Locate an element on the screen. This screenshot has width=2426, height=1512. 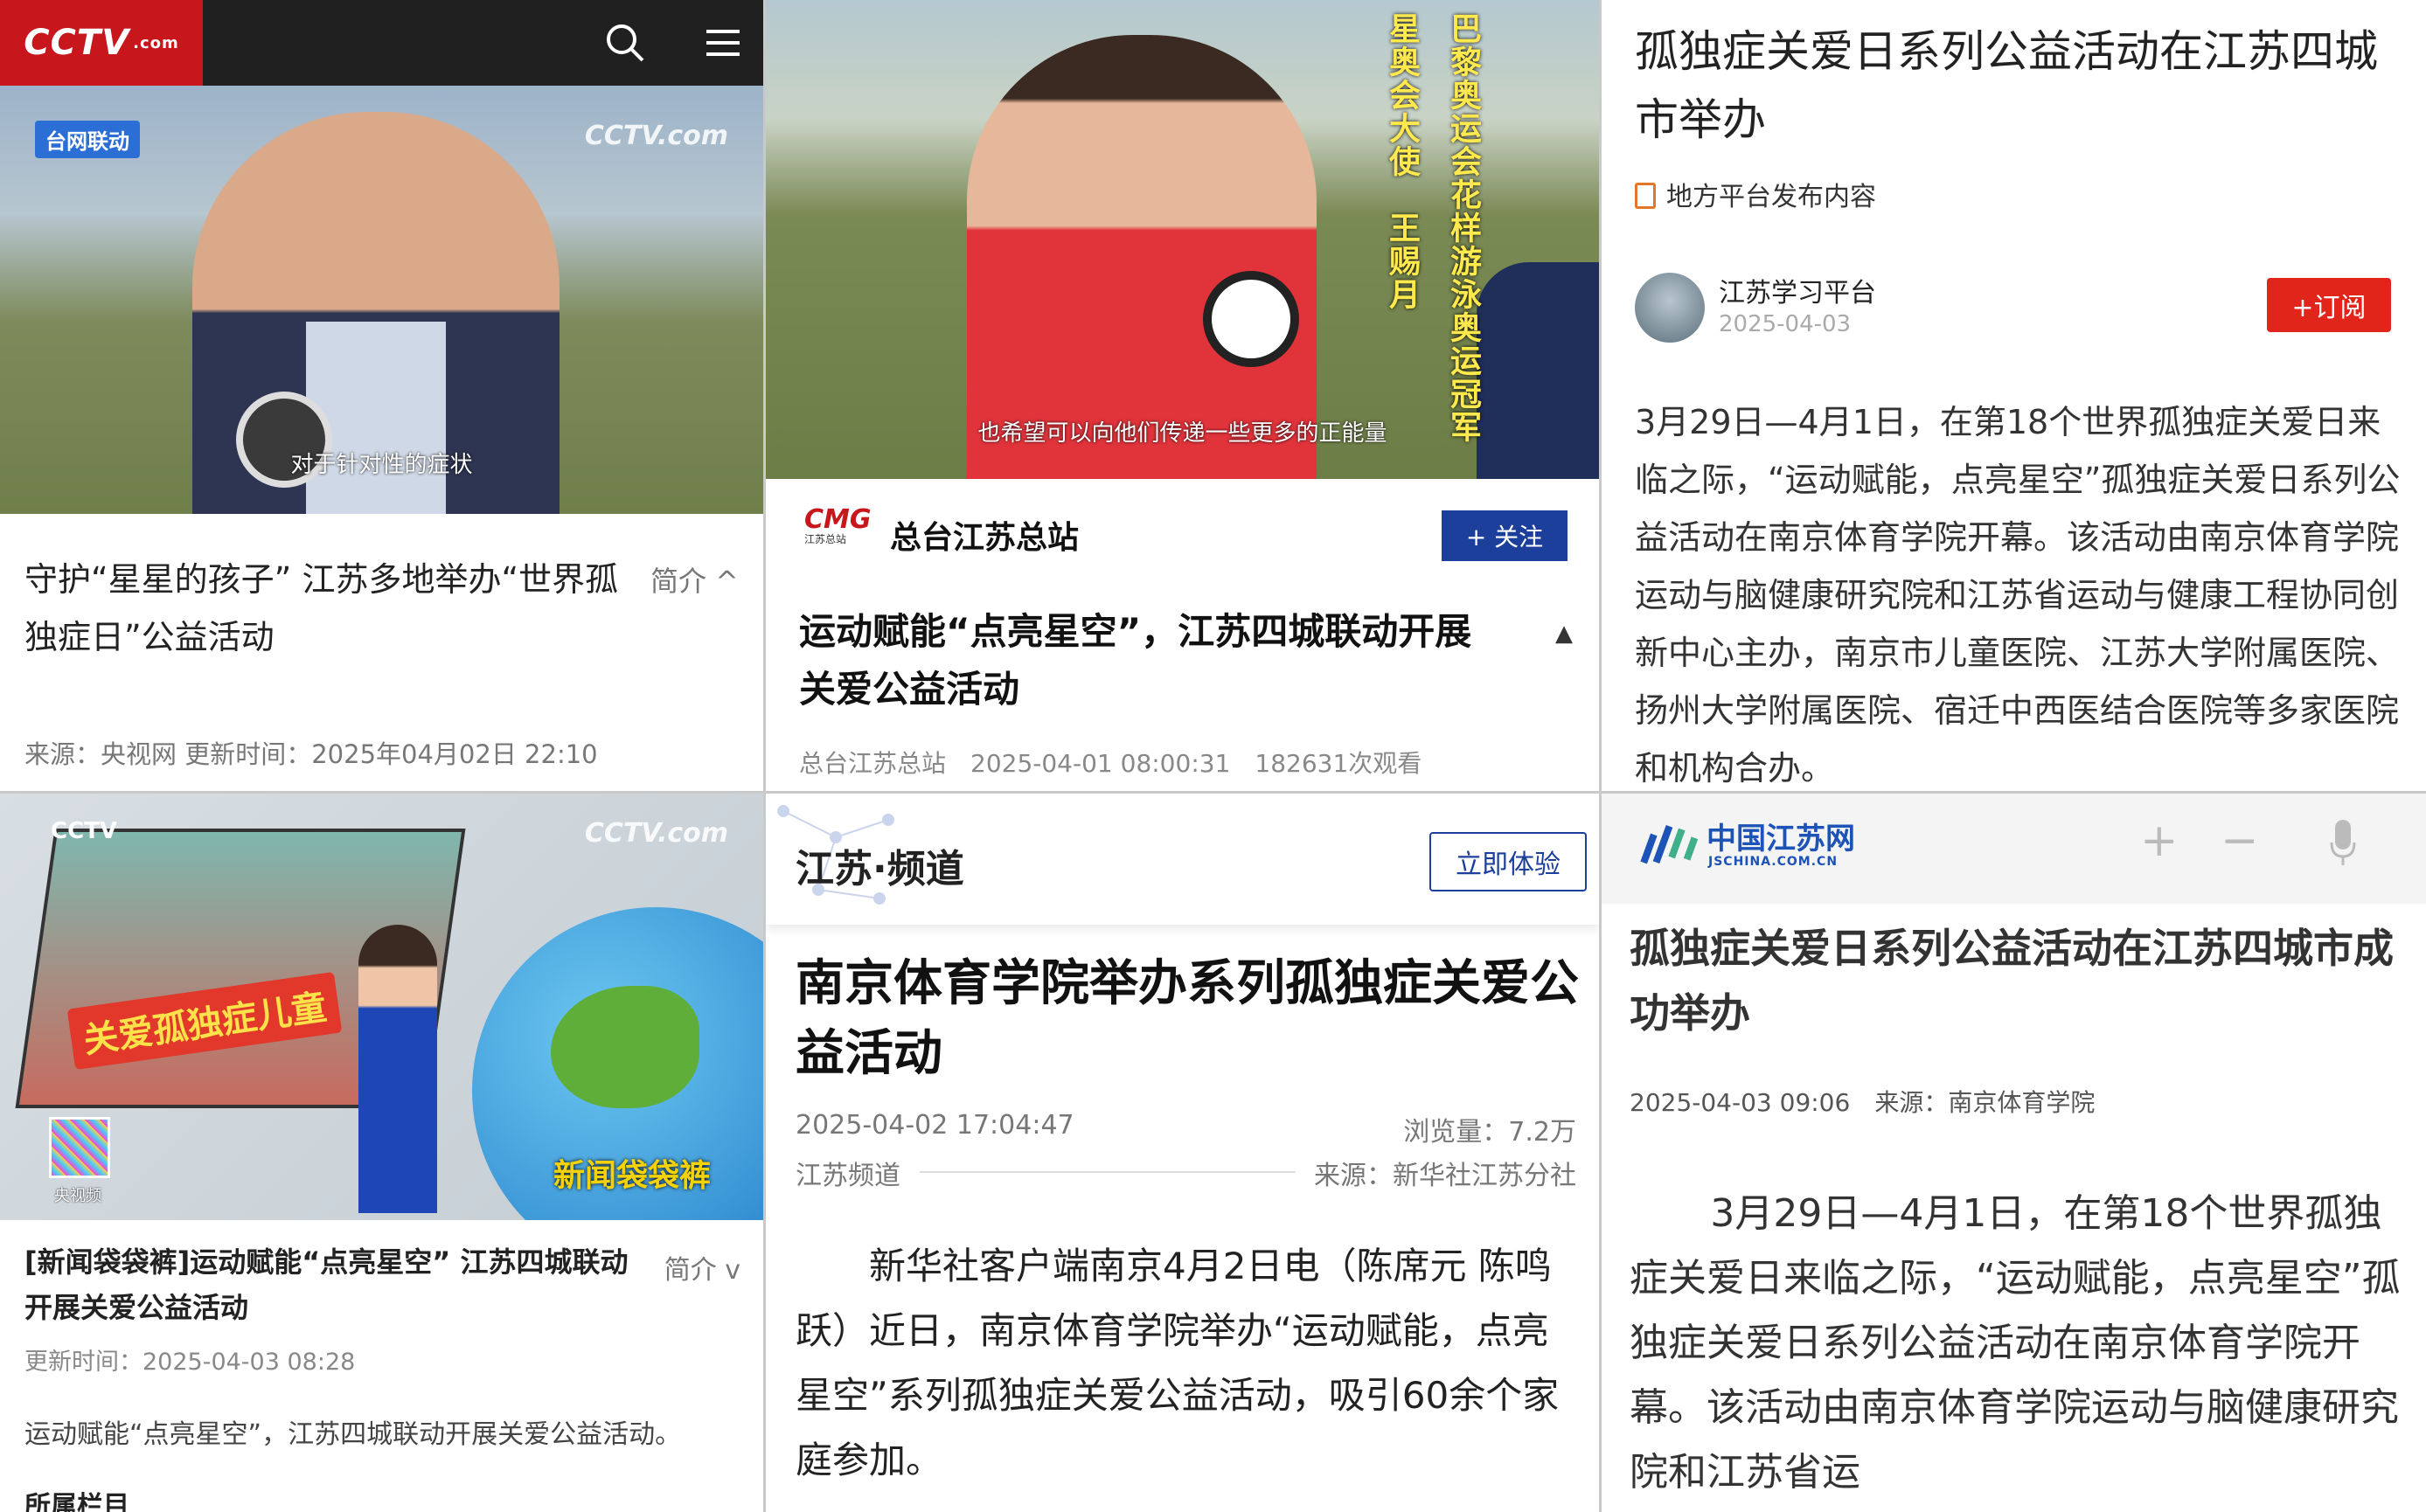
article-meta: 更新时间：2025-04-03 08:28 is located at coordinates (190, 1362).